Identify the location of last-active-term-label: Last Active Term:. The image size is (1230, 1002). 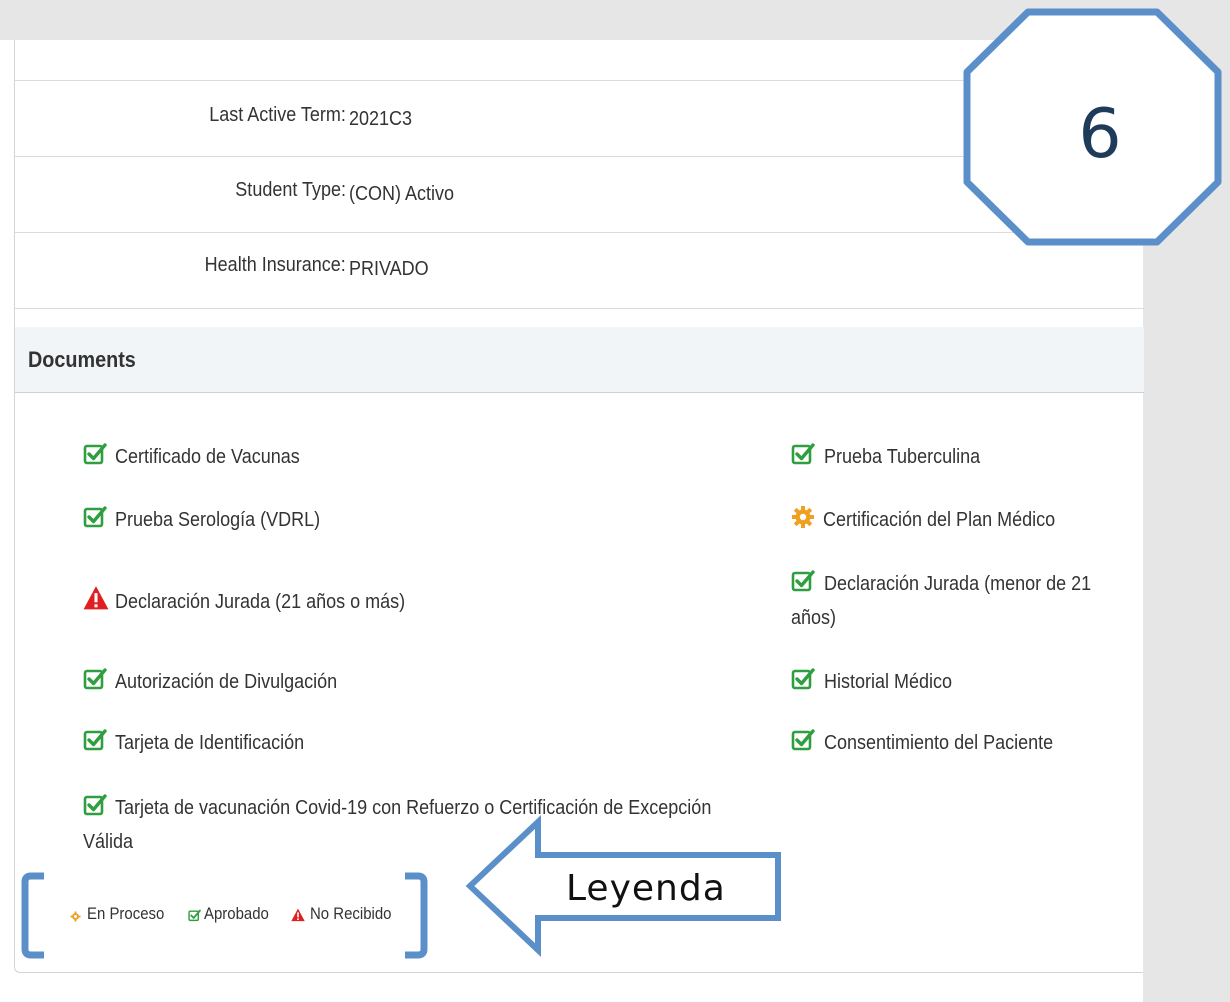
(277, 115).